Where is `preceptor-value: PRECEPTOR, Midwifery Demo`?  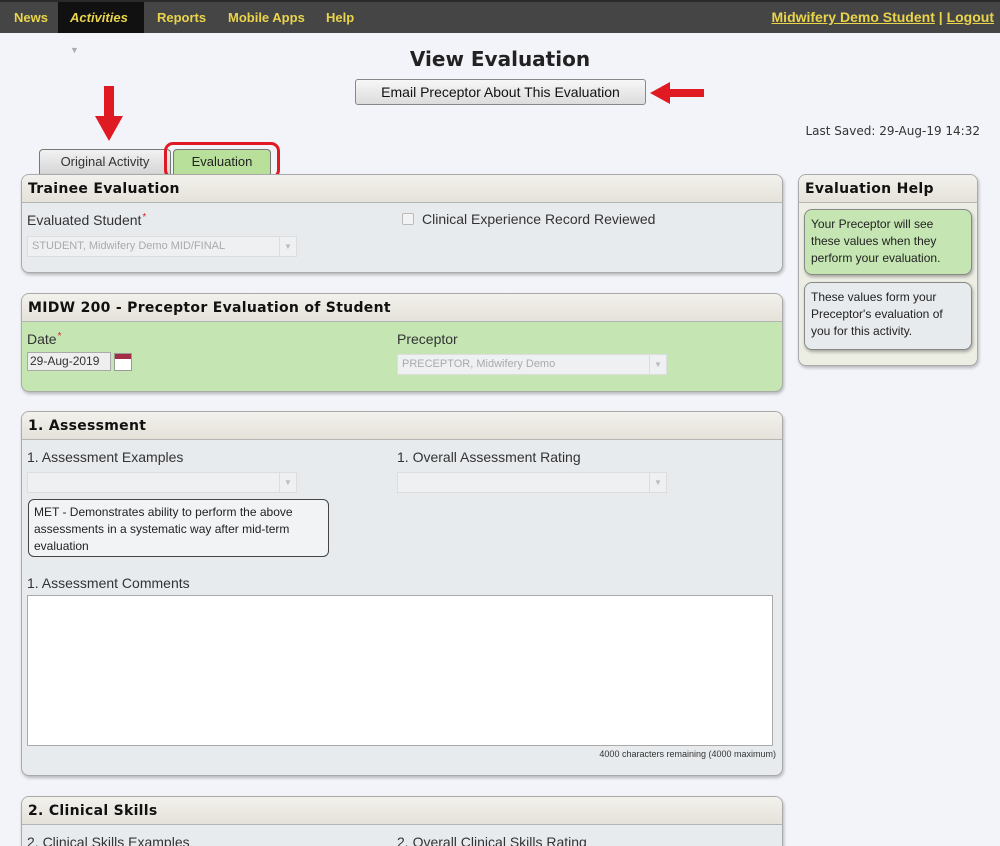 preceptor-value: PRECEPTOR, Midwifery Demo is located at coordinates (479, 364).